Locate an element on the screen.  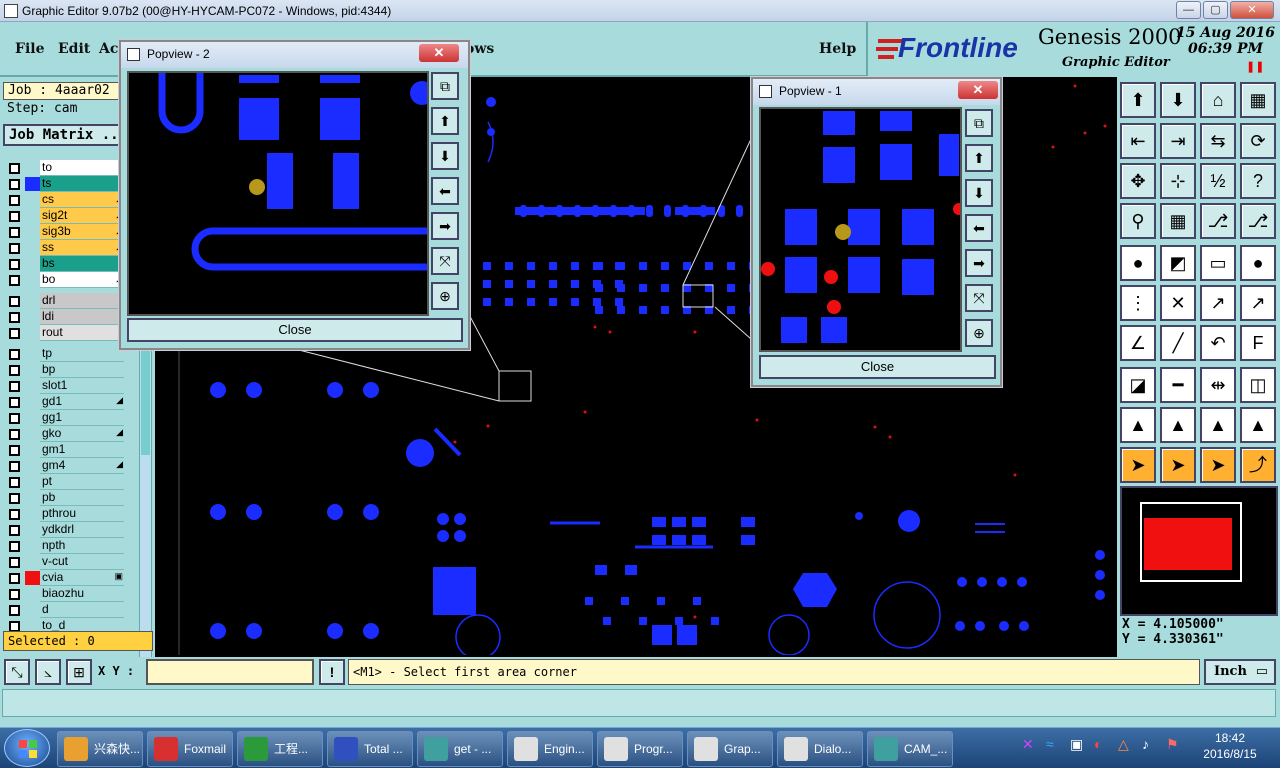
tool-26-icon: ↶ is located at coordinates (1218, 343).